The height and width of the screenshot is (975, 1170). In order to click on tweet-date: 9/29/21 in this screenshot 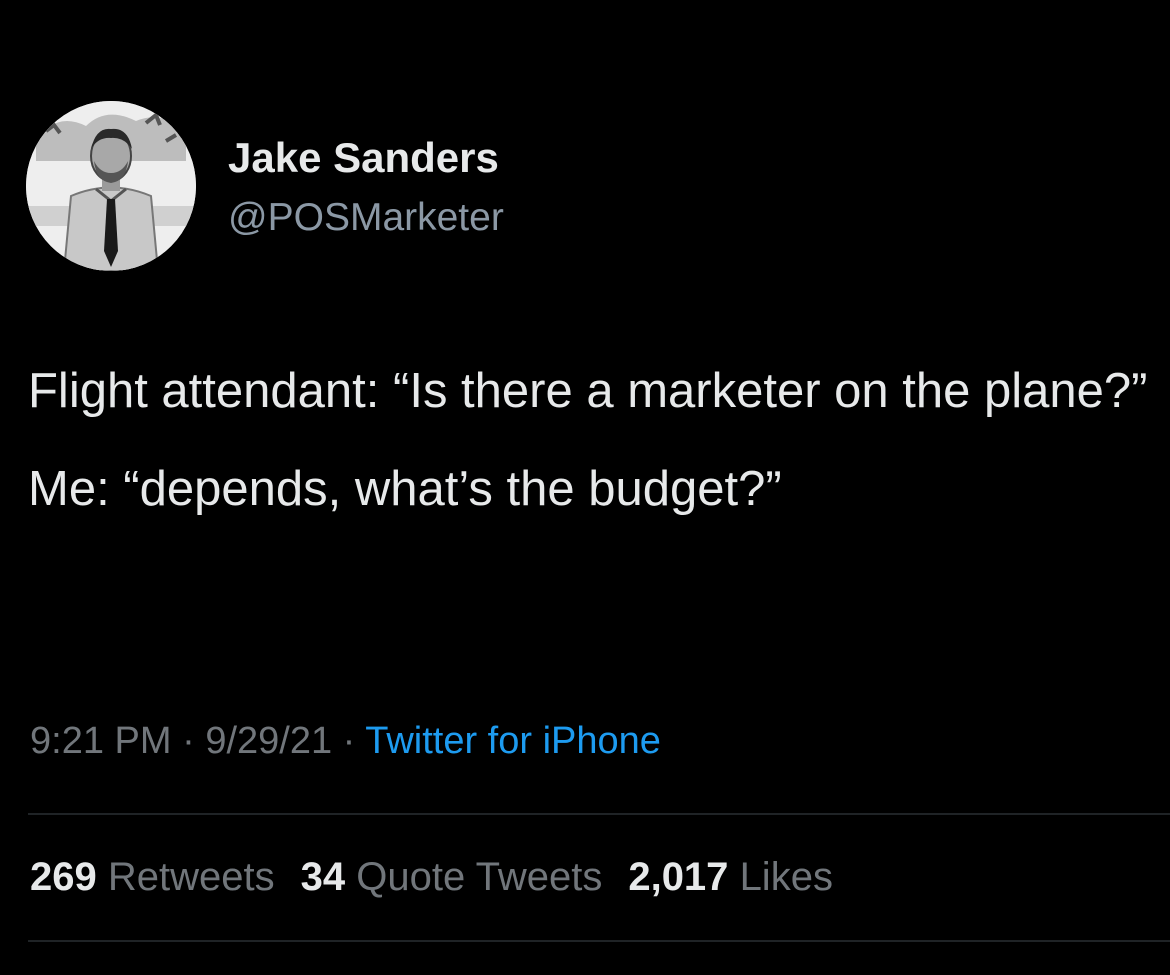, I will do `click(268, 741)`.